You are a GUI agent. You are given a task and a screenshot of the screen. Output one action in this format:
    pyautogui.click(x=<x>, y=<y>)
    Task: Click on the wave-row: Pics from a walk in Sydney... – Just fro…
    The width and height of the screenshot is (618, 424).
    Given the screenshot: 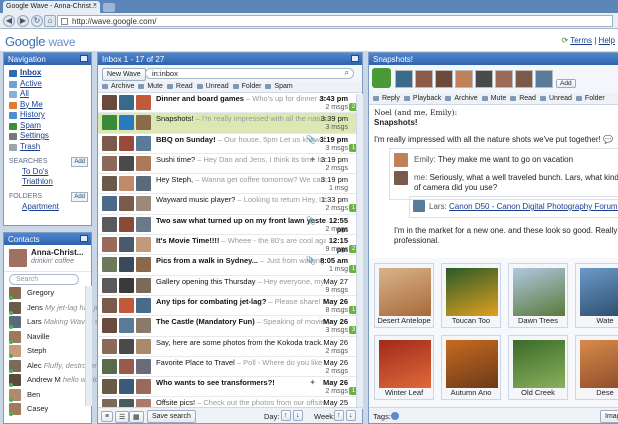 What is the action you would take?
    pyautogui.click(x=230, y=265)
    